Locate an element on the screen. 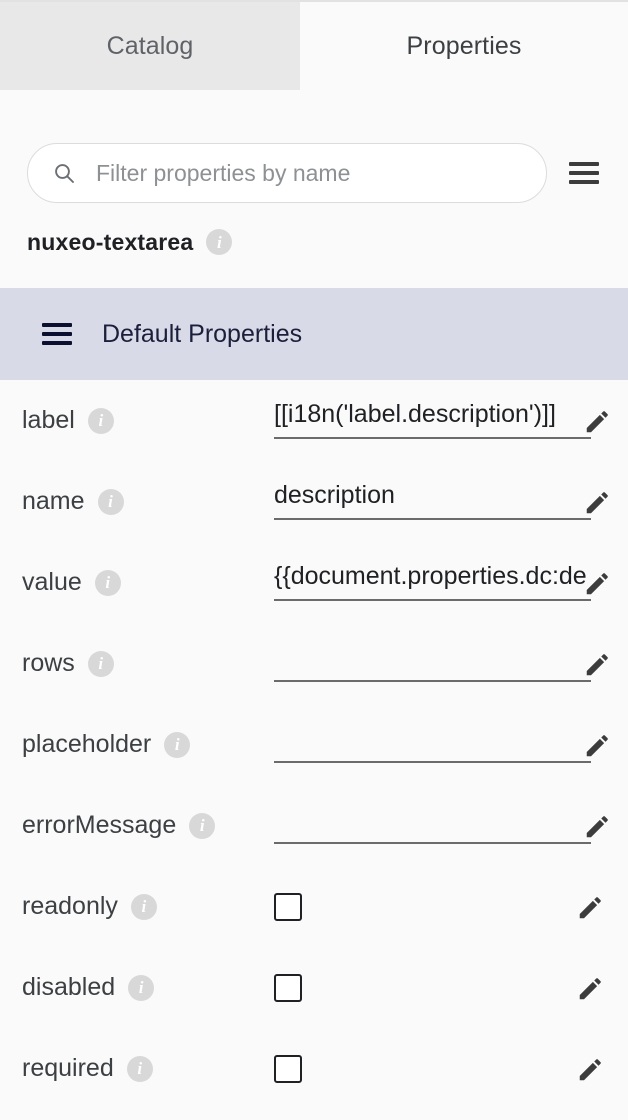 This screenshot has width=628, height=1120. checkbox-disabled is located at coordinates (288, 987).